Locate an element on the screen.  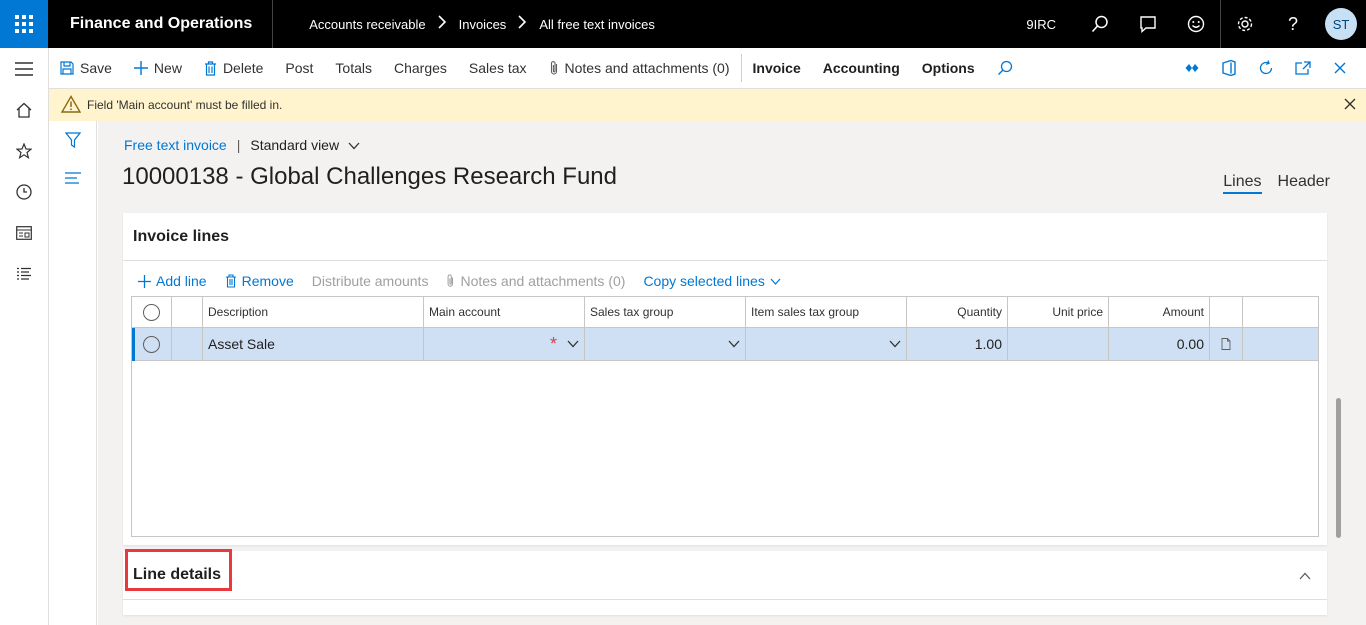
dismiss-message-icon is located at coordinates (1350, 105).